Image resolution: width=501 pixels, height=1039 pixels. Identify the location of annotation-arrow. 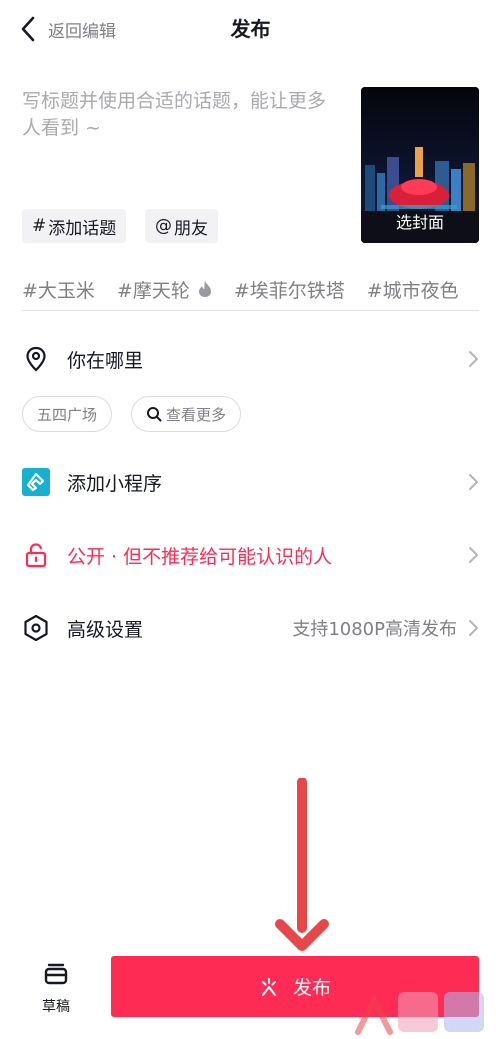
(302, 864).